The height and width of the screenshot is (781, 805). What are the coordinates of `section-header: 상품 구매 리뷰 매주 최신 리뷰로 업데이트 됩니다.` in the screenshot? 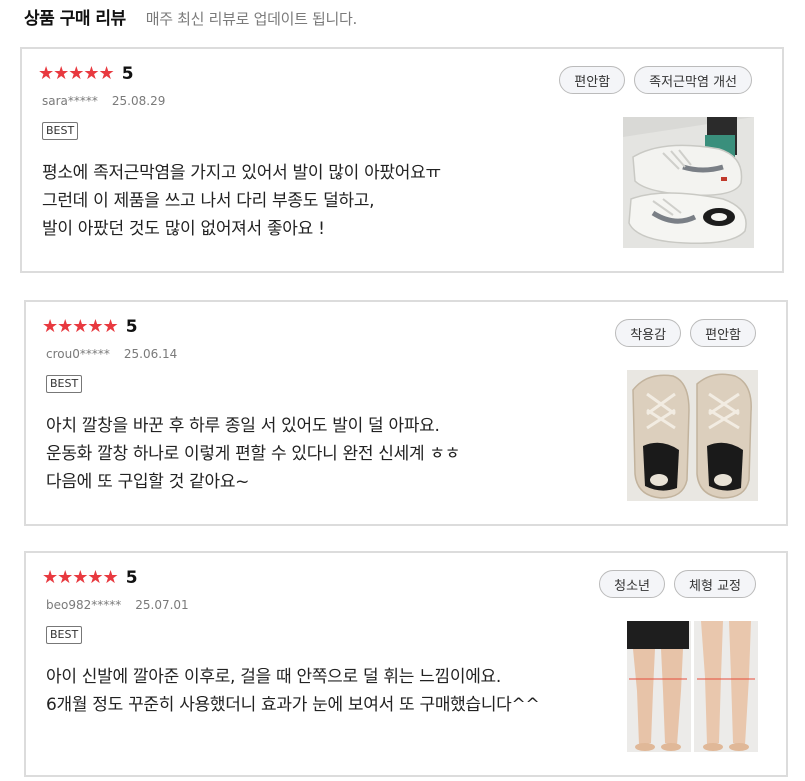 It's located at (190, 18).